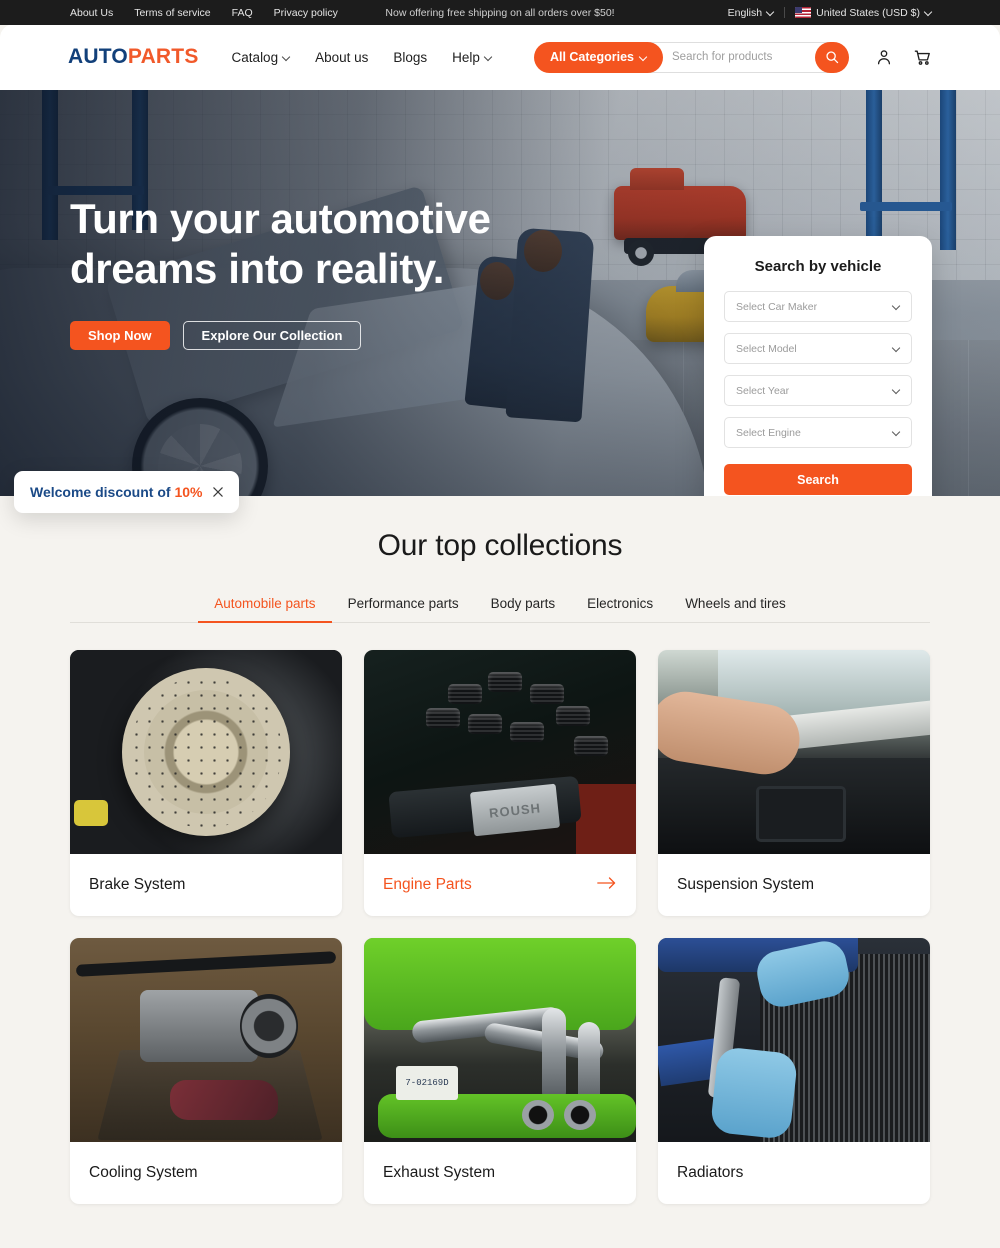 The width and height of the screenshot is (1000, 1248). Describe the element at coordinates (137, 884) in the screenshot. I see `collection-title-brake-system: Brake System` at that location.